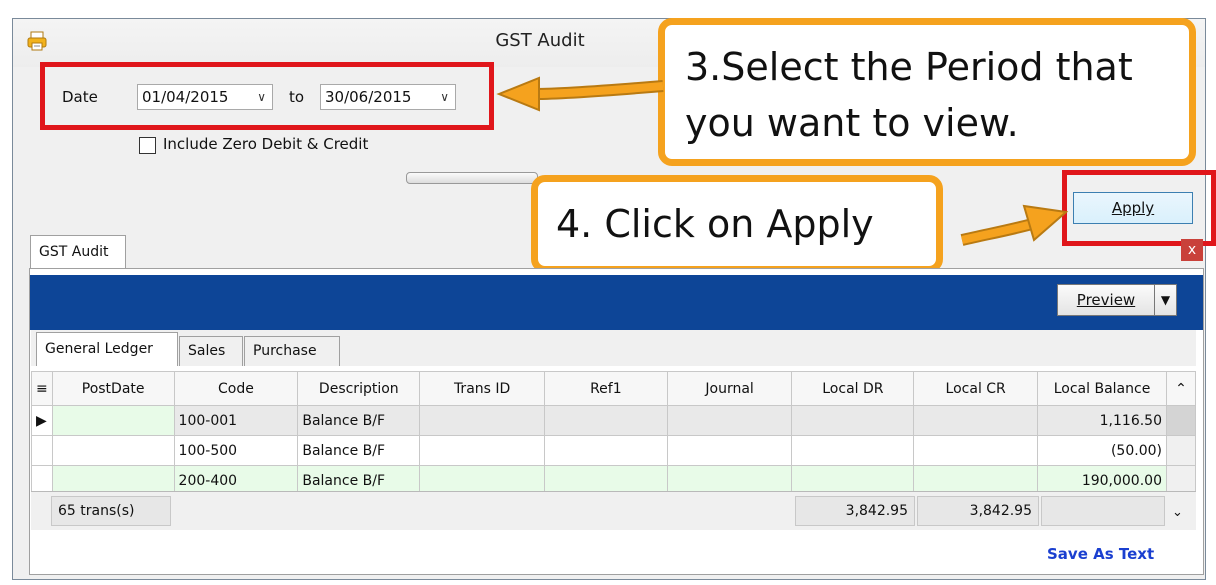  Describe the element at coordinates (976, 388) in the screenshot. I see `col-local-cr: Local CR` at that location.